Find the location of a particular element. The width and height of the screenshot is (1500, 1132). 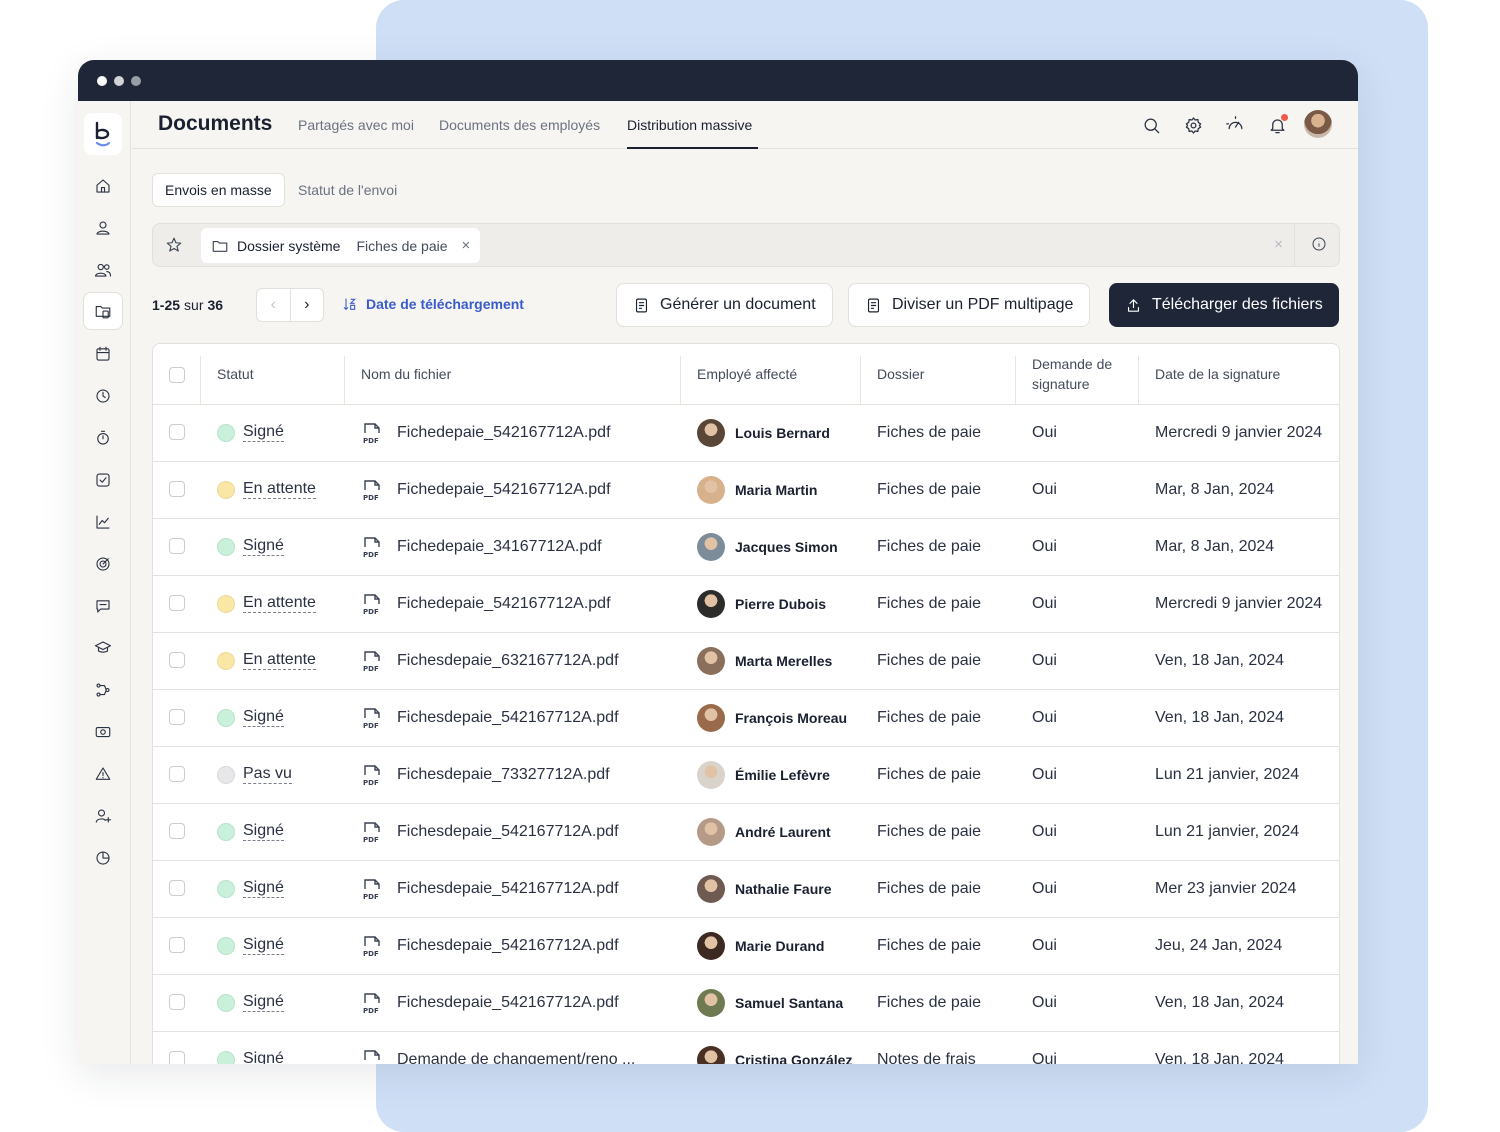

avatar is located at coordinates (1318, 124).